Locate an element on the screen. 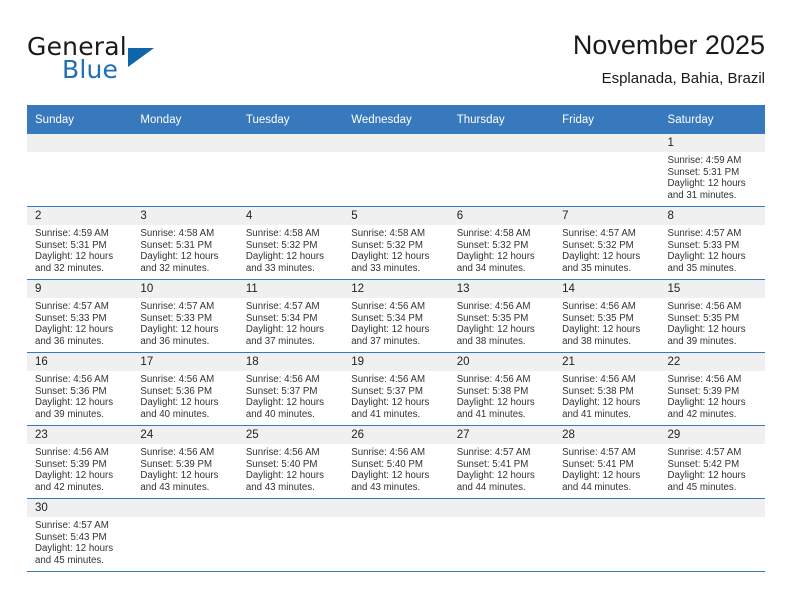 The image size is (792, 612). daylight-text-line2: and 33 minutes. is located at coordinates (386, 268).